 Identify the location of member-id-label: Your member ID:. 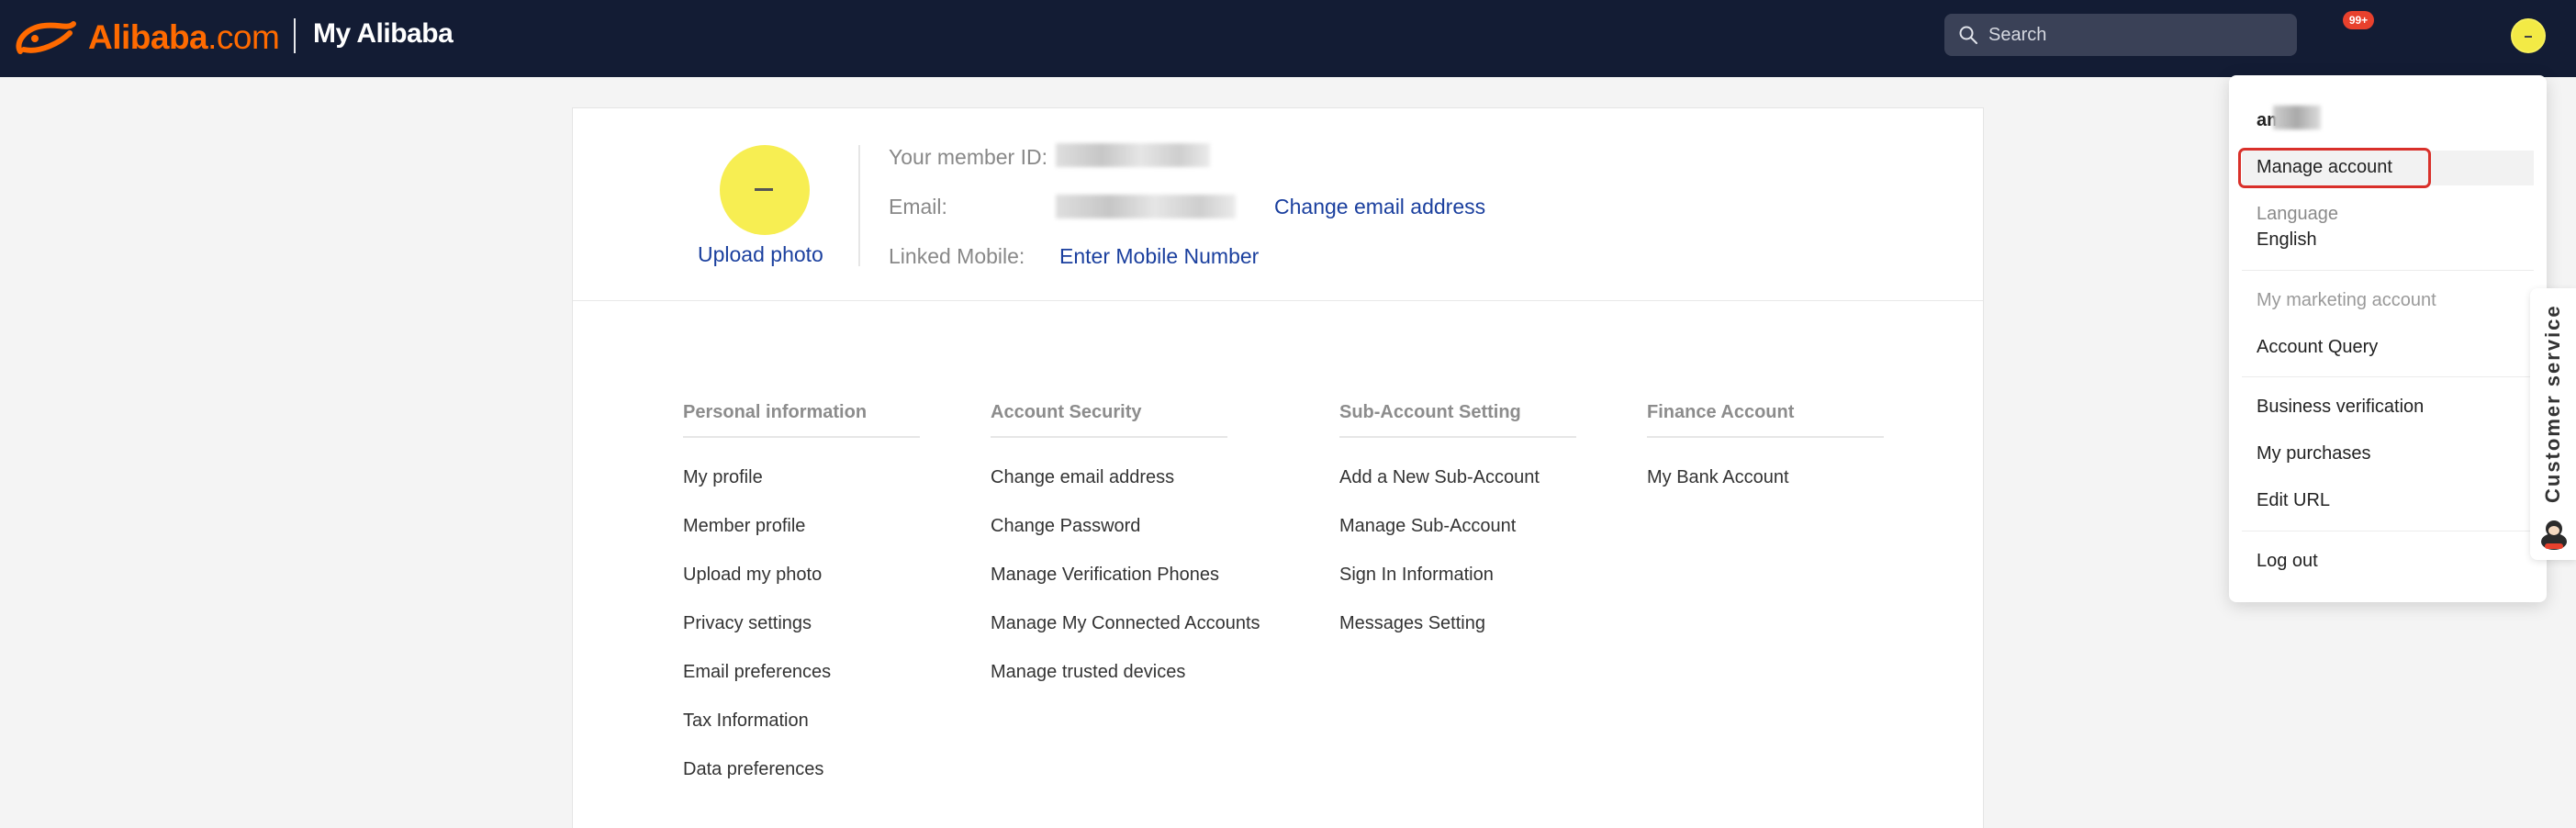
(968, 157).